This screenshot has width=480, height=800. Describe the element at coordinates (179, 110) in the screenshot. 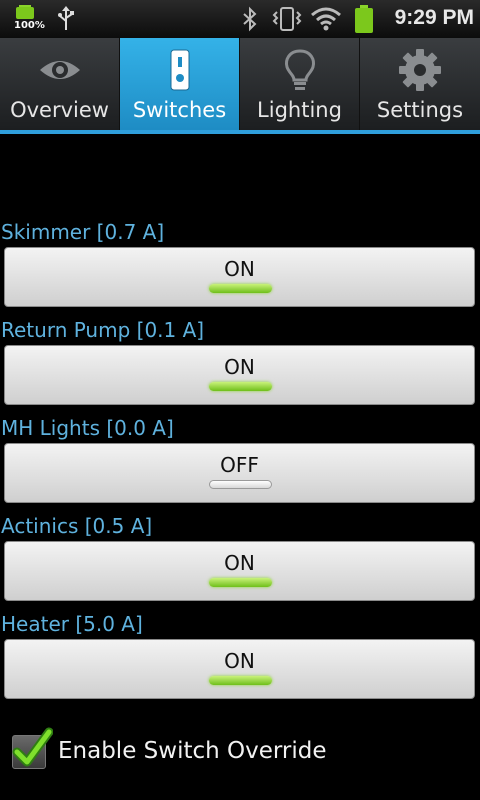

I see `tab-label: Switches` at that location.